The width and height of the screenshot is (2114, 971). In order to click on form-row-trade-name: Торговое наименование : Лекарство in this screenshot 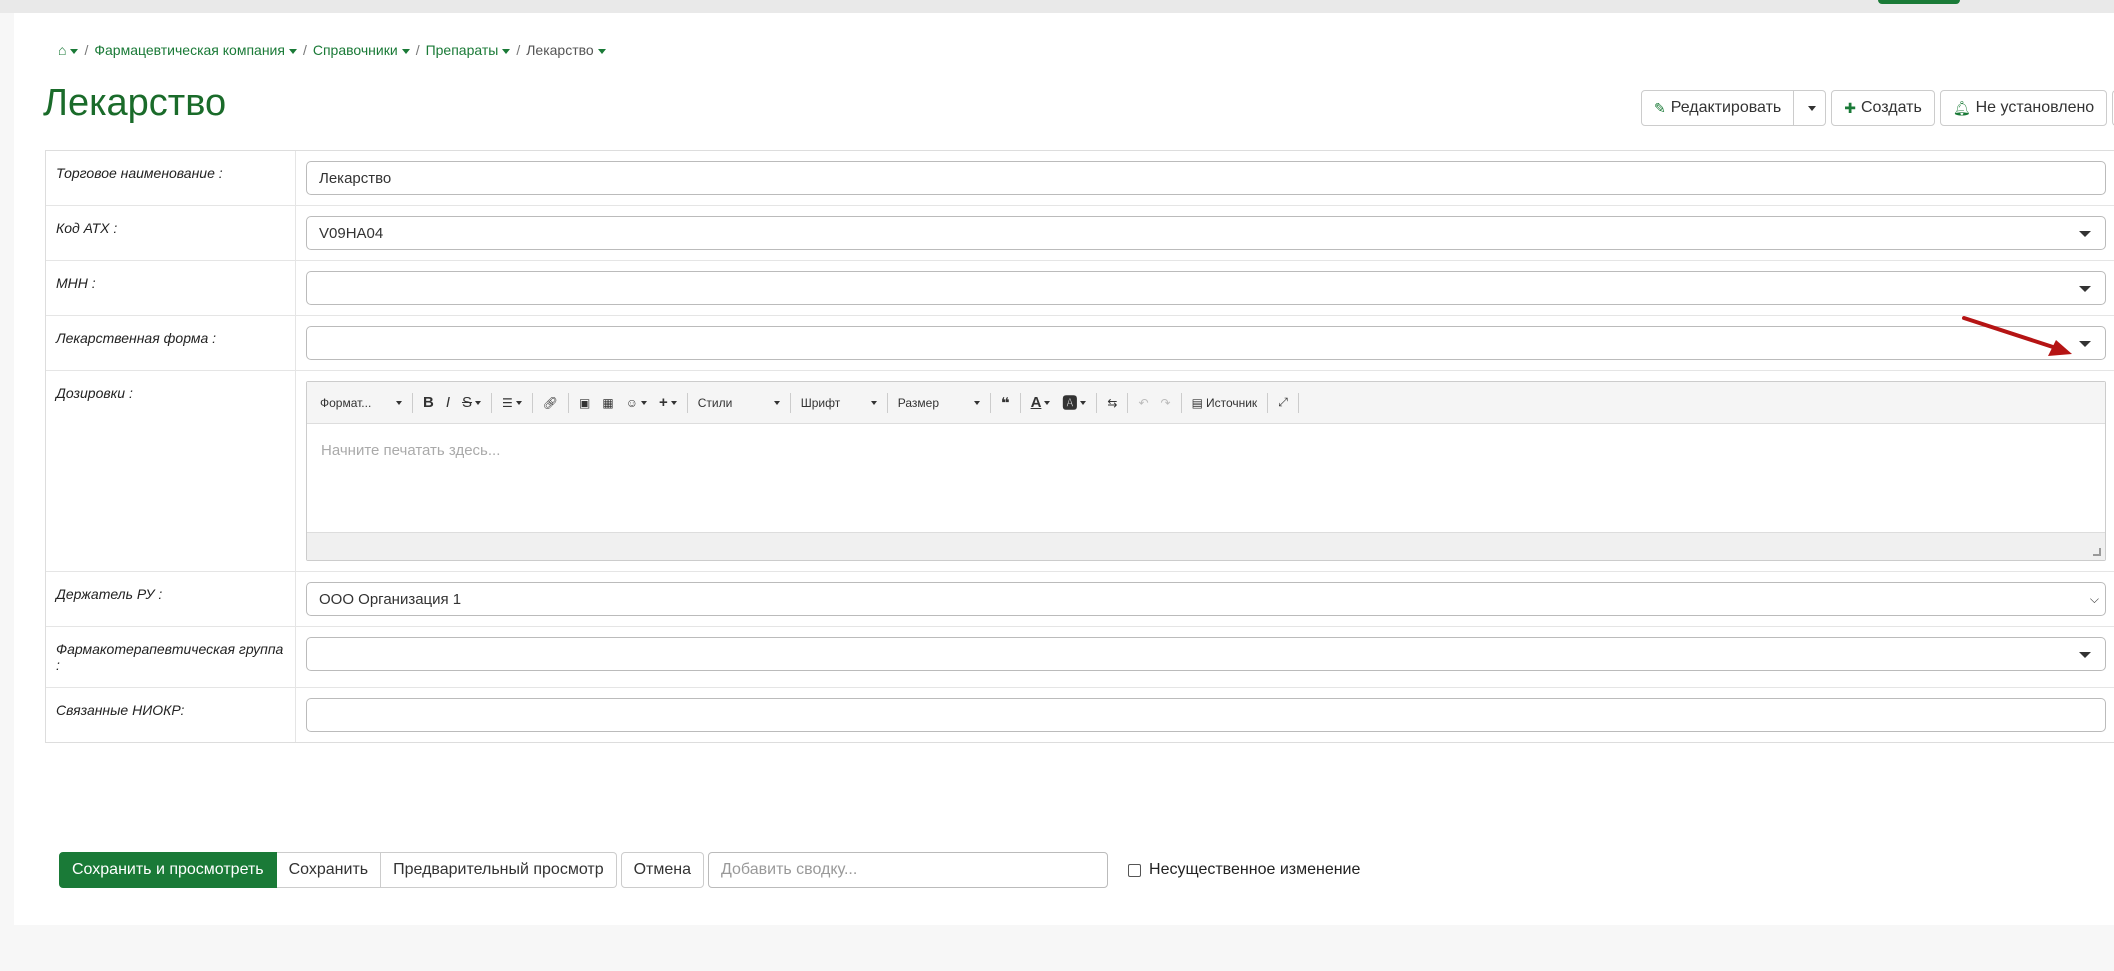, I will do `click(1080, 178)`.